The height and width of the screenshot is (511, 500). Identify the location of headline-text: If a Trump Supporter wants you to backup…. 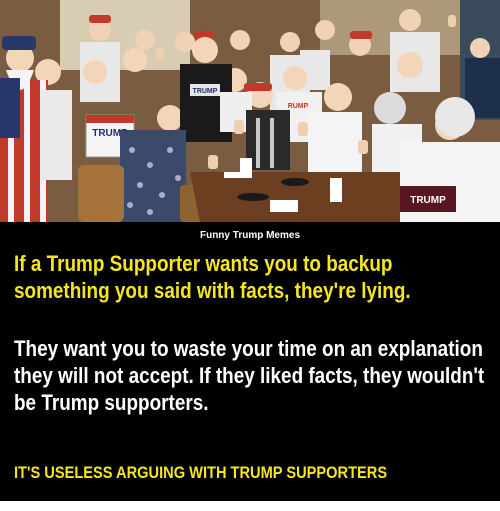
(212, 277).